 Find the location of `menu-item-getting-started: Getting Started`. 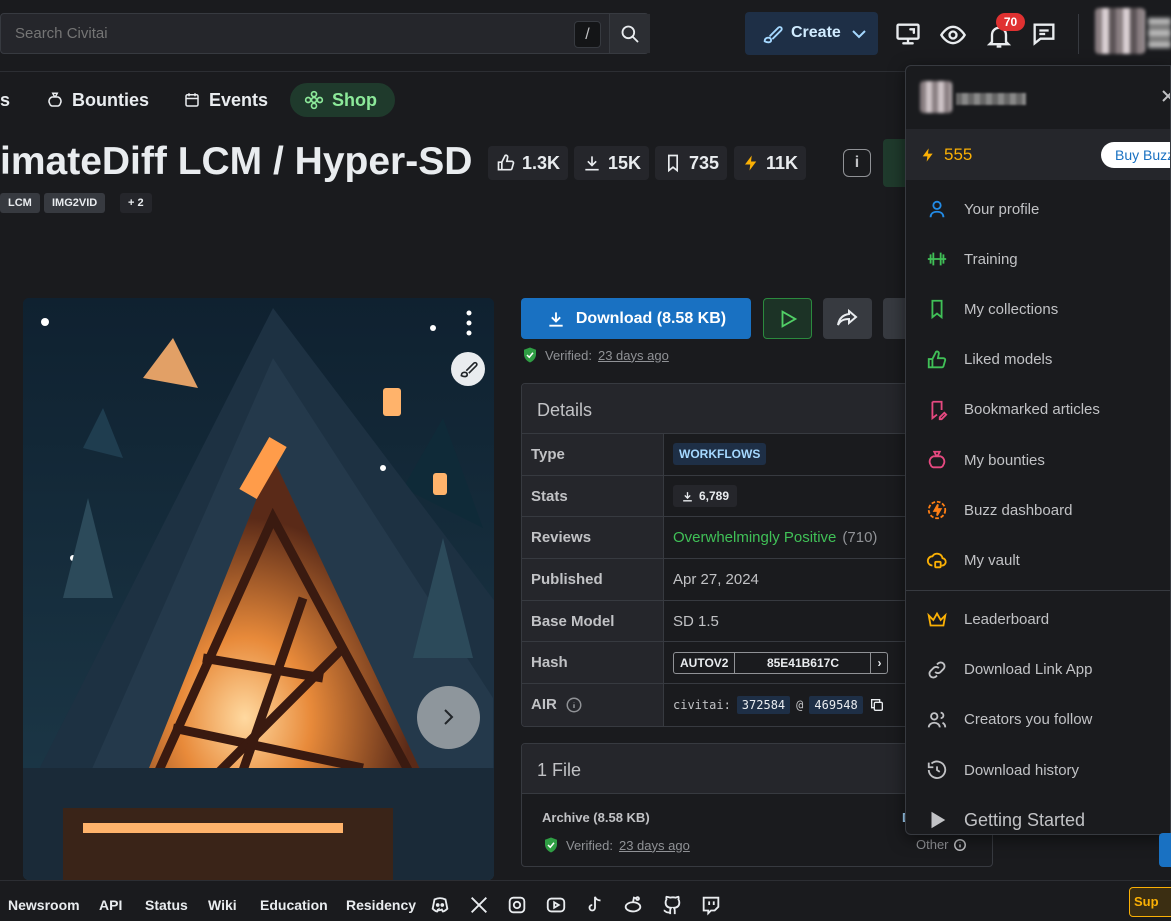

menu-item-getting-started: Getting Started is located at coordinates (1038, 814).